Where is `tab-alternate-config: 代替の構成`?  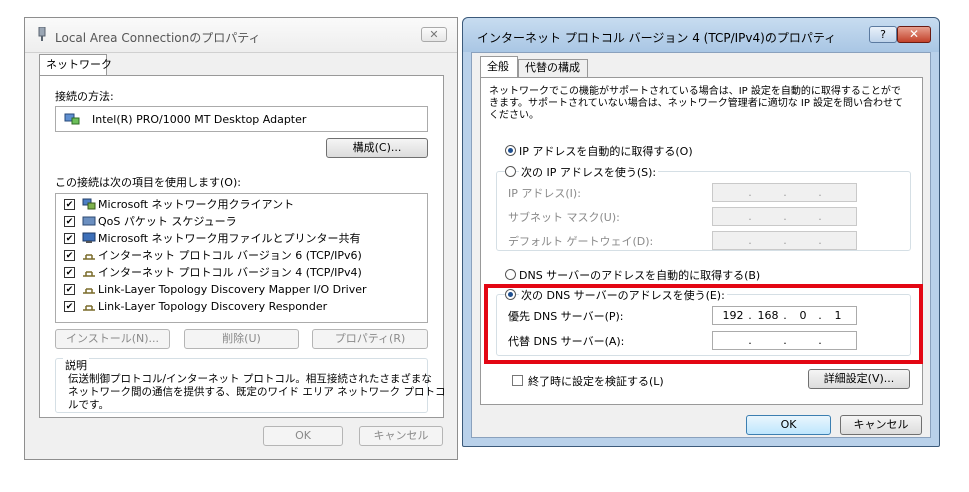
tab-alternate-config: 代替の構成 is located at coordinates (553, 68).